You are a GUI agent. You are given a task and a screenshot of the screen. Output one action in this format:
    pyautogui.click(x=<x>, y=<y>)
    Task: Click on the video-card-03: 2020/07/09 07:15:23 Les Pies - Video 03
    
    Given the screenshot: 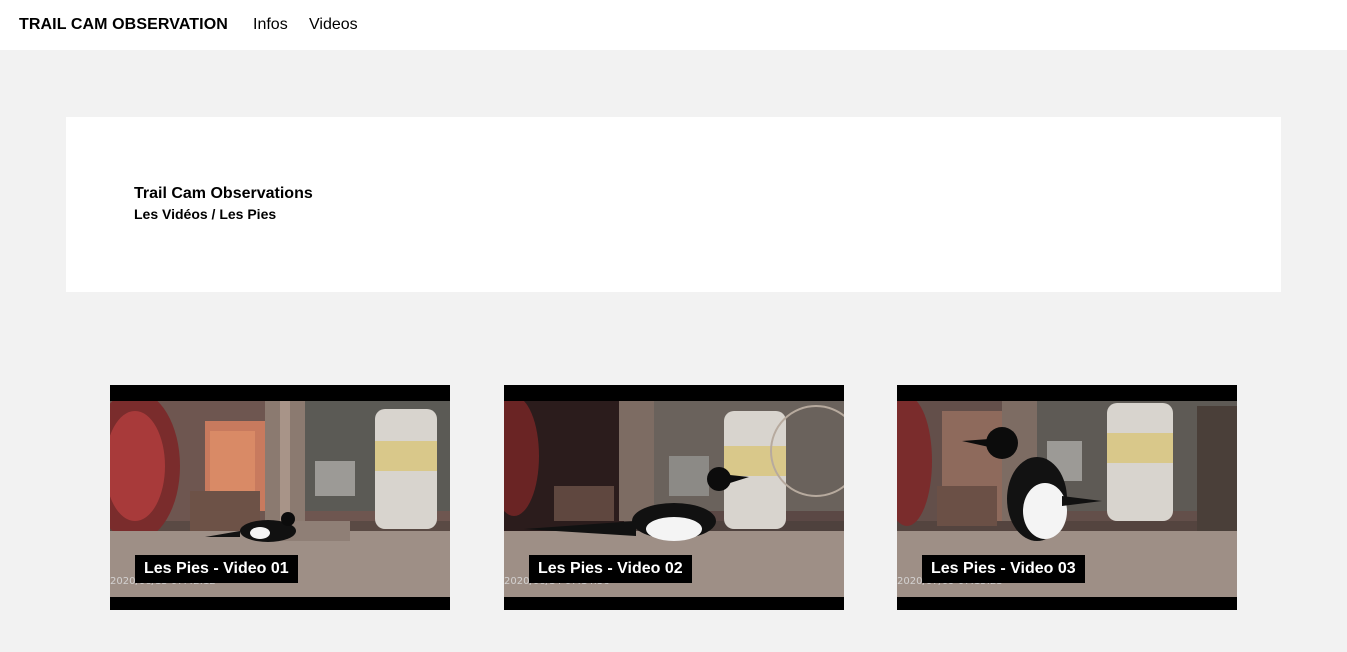 What is the action you would take?
    pyautogui.click(x=1067, y=497)
    